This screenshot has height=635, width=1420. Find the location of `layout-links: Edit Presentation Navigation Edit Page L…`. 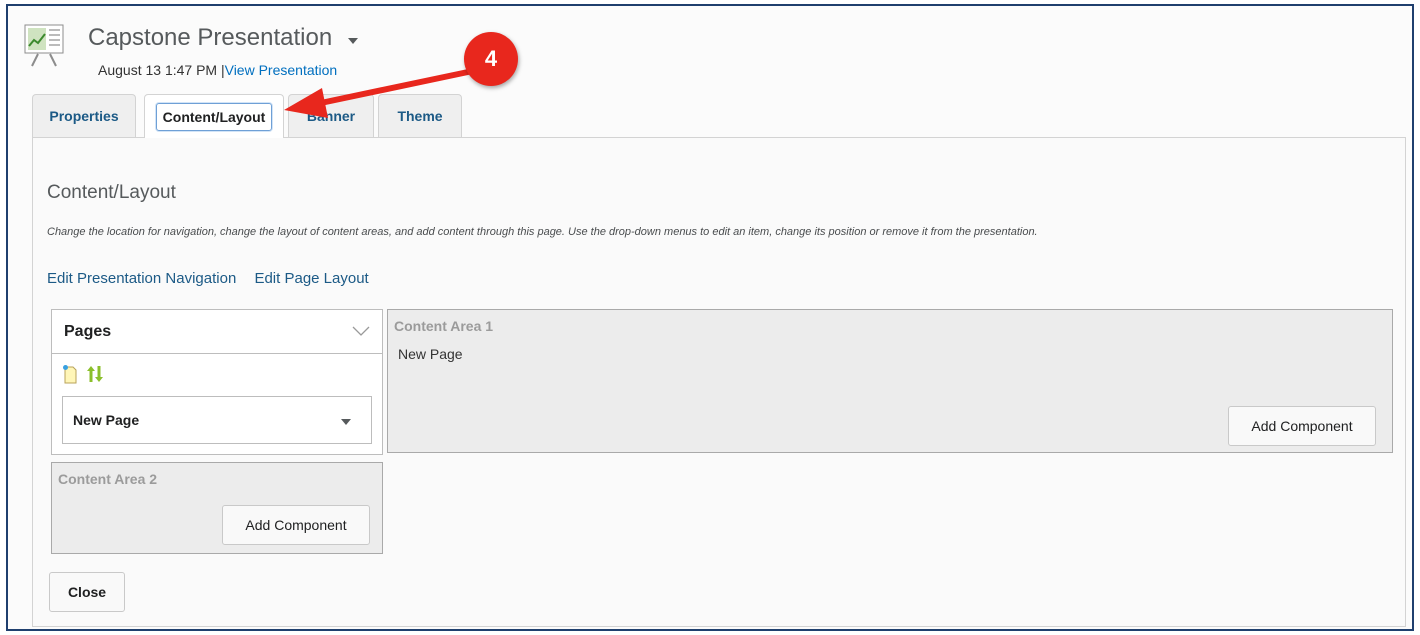

layout-links: Edit Presentation Navigation Edit Page L… is located at coordinates (215, 278).